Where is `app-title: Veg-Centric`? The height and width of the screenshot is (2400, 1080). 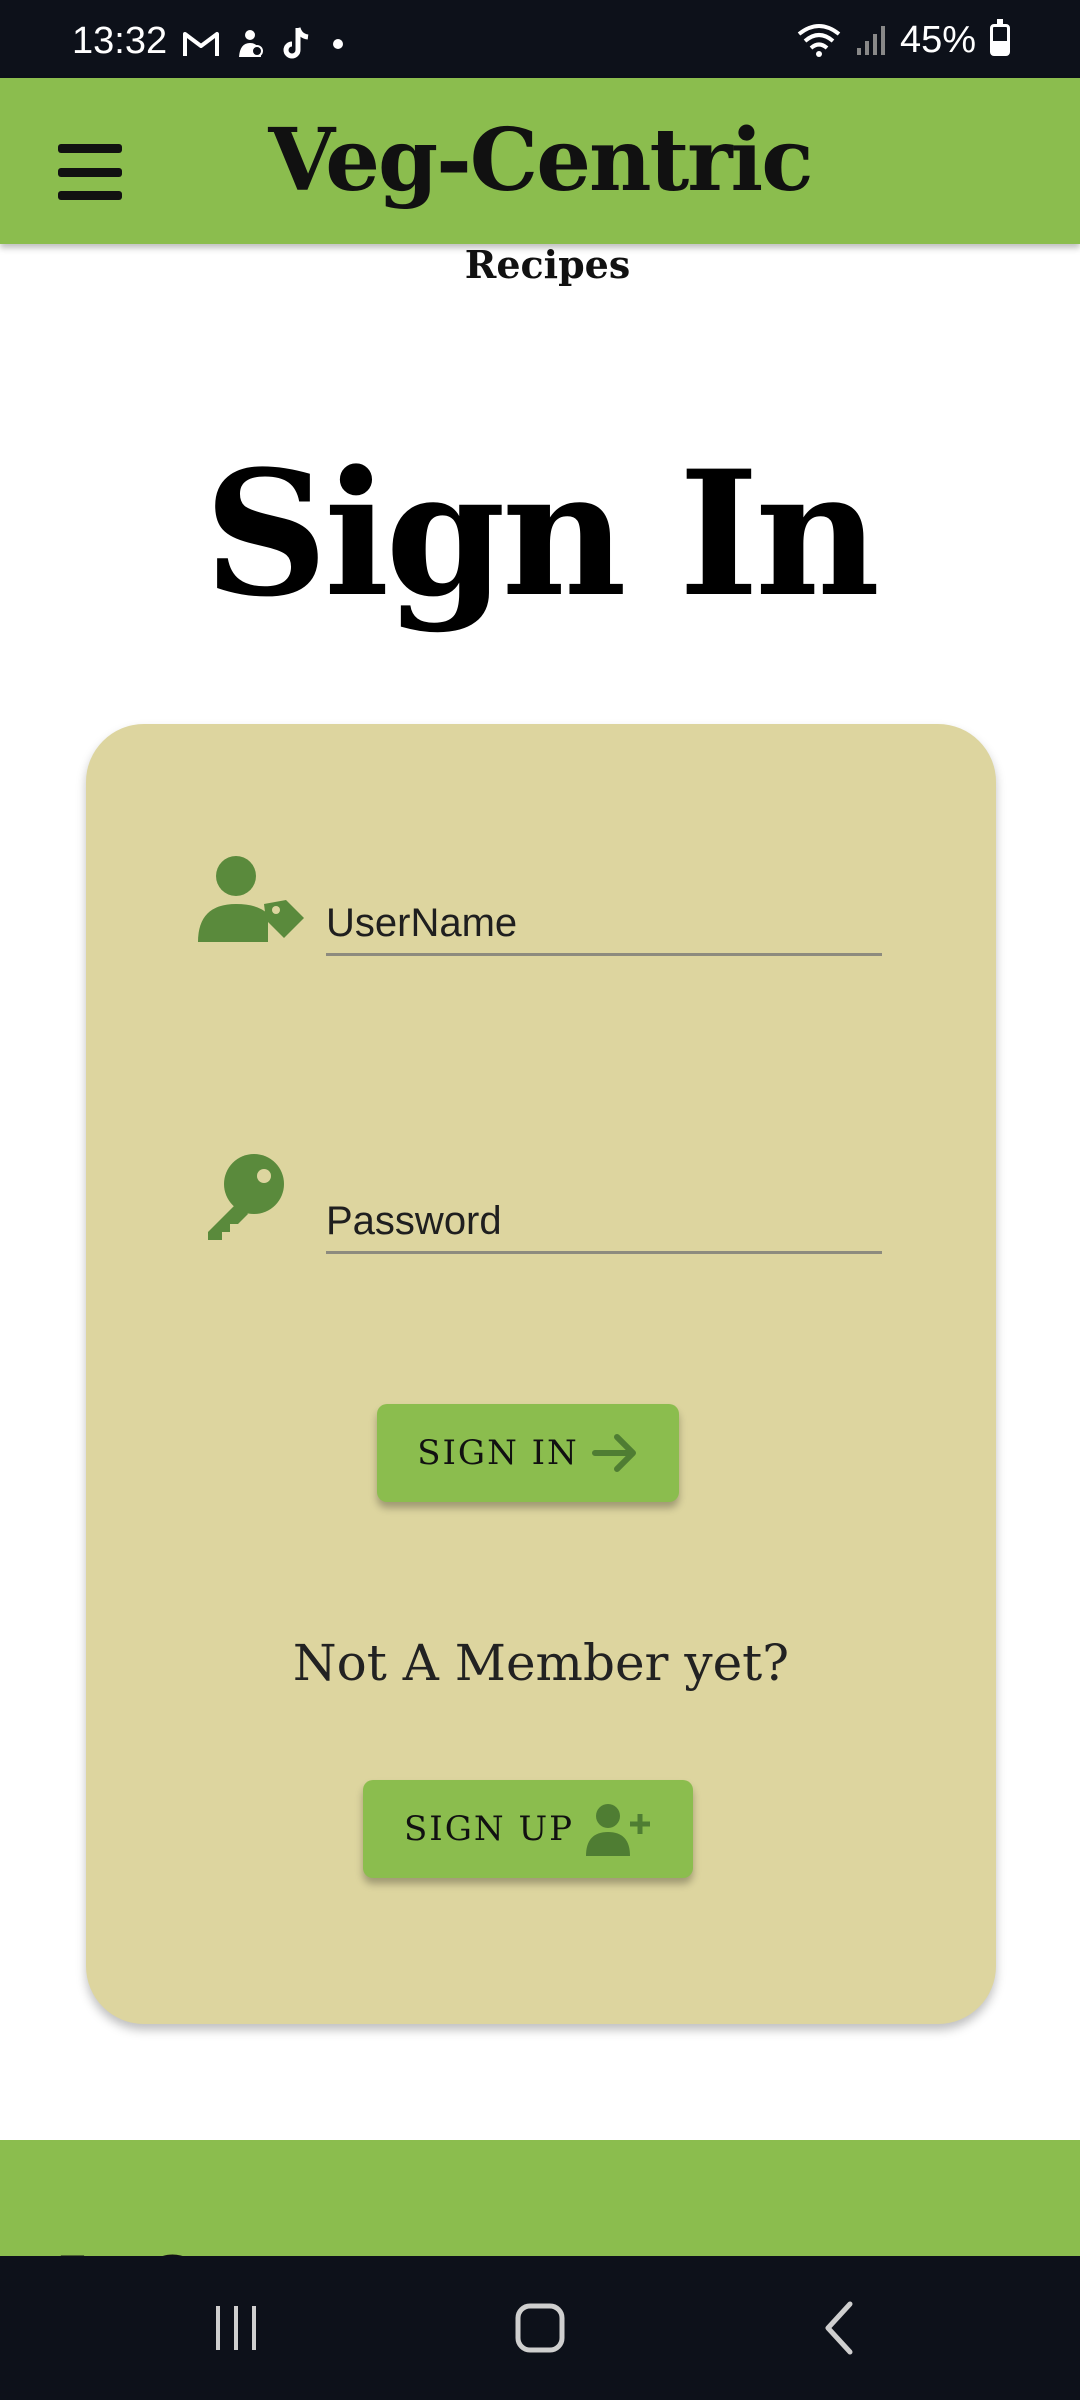
app-title: Veg-Centric is located at coordinates (540, 160).